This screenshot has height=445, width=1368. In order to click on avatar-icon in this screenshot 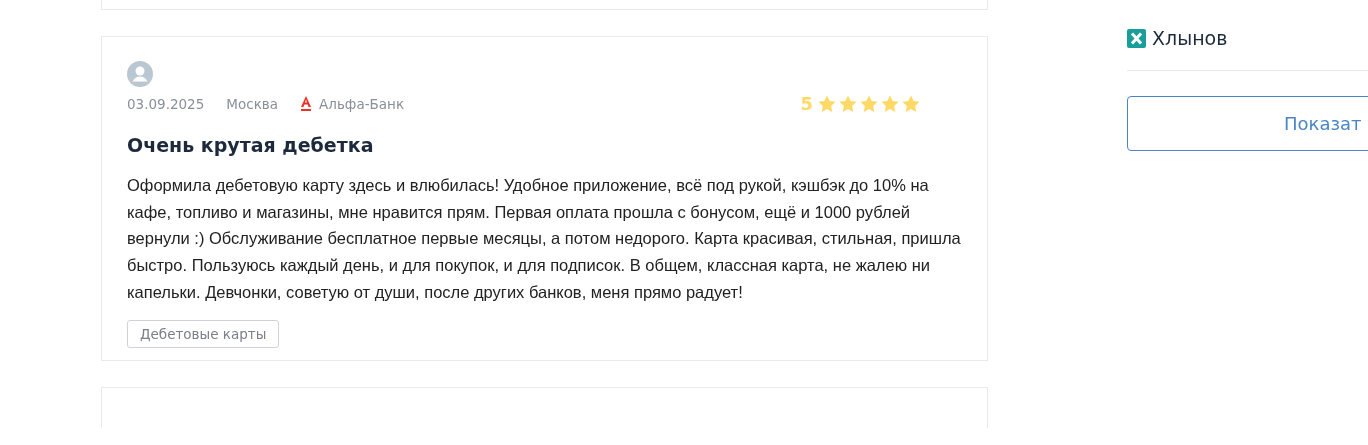, I will do `click(140, 74)`.